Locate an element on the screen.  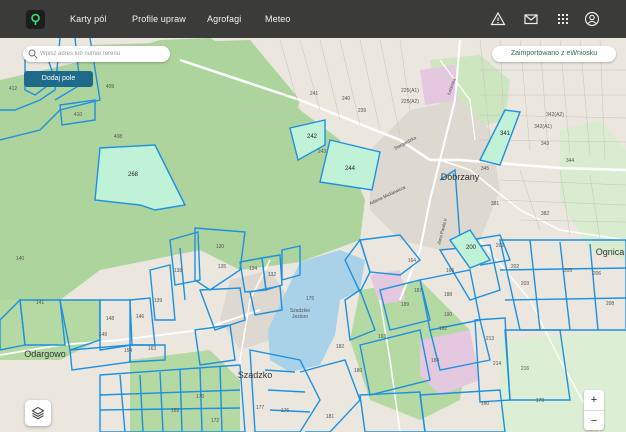
svg-text: 201 is located at coordinates (500, 246).